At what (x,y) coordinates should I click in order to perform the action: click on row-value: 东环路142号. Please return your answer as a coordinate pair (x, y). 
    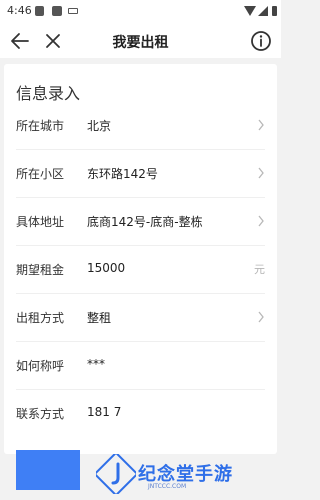
    Looking at the image, I should click on (122, 174).